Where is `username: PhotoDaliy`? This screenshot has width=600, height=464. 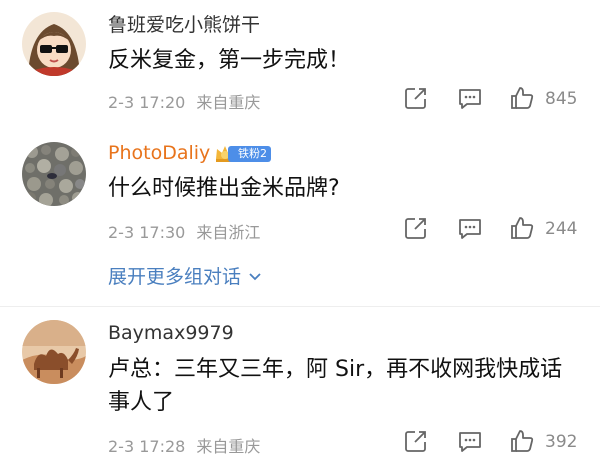
username: PhotoDaliy is located at coordinates (159, 153).